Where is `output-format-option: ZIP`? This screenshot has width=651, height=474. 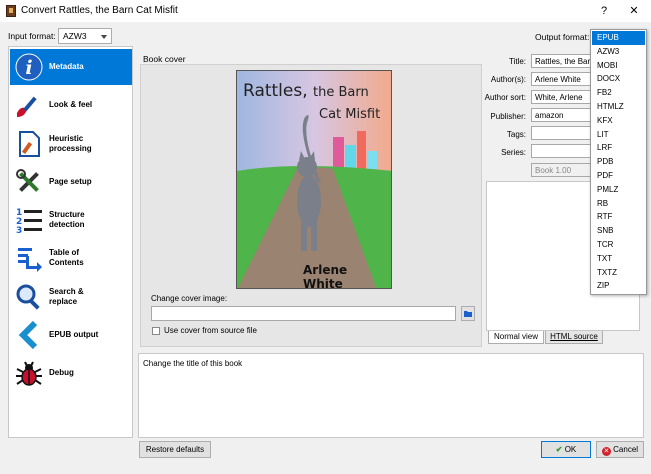 output-format-option: ZIP is located at coordinates (618, 286).